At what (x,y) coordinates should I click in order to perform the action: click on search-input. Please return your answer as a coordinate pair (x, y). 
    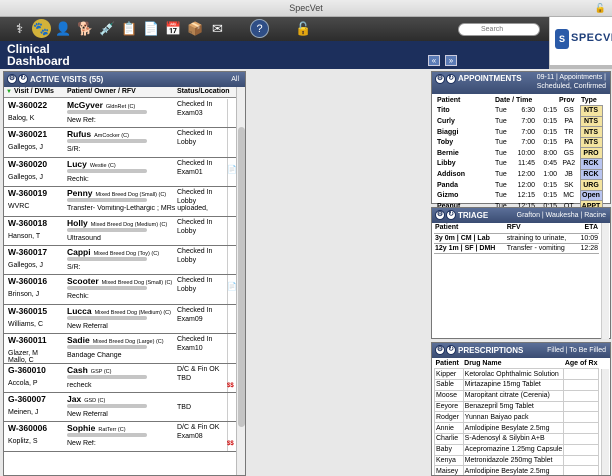
    Looking at the image, I should click on (499, 29).